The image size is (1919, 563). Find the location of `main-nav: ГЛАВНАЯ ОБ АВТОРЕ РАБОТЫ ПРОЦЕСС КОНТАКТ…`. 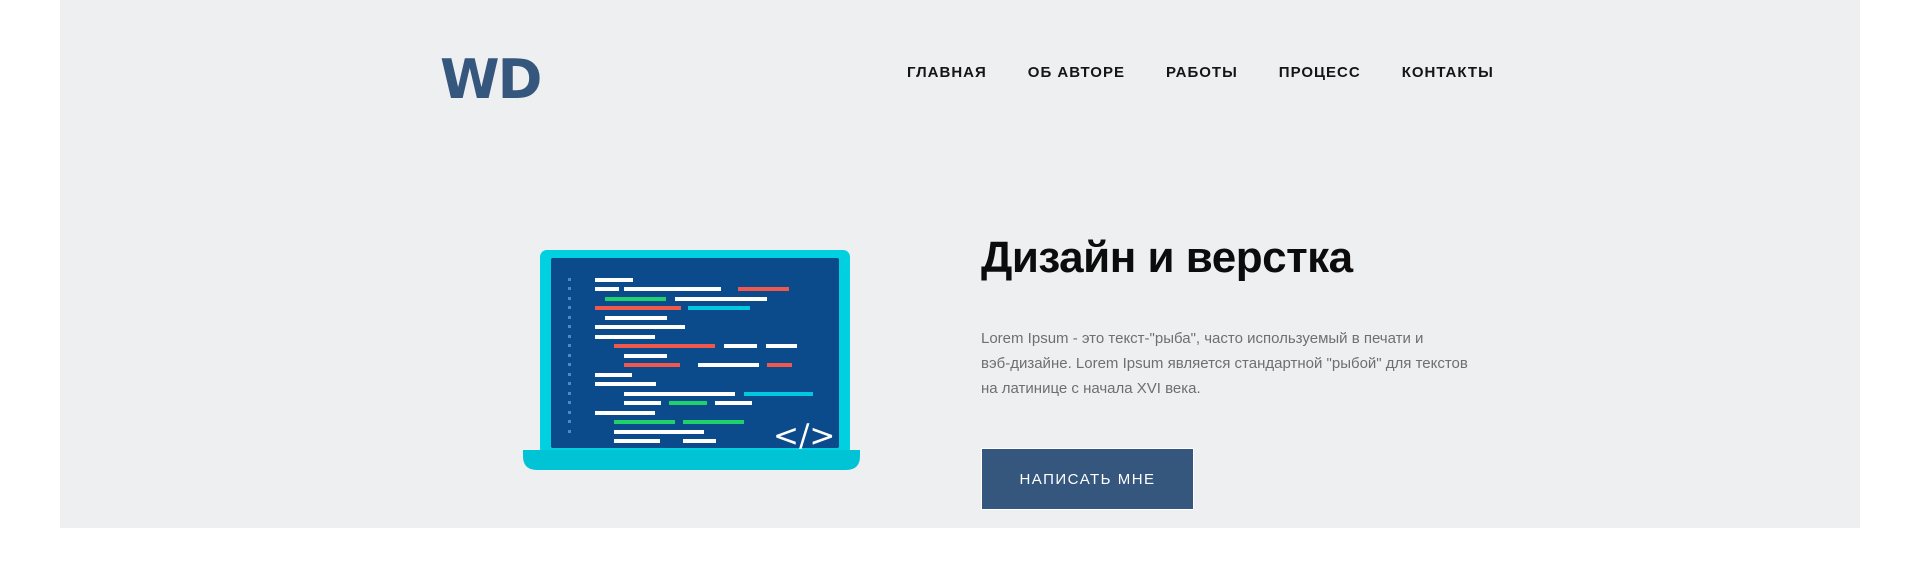

main-nav: ГЛАВНАЯ ОБ АВТОРЕ РАБОТЫ ПРОЦЕСС КОНТАКТ… is located at coordinates (1200, 73).